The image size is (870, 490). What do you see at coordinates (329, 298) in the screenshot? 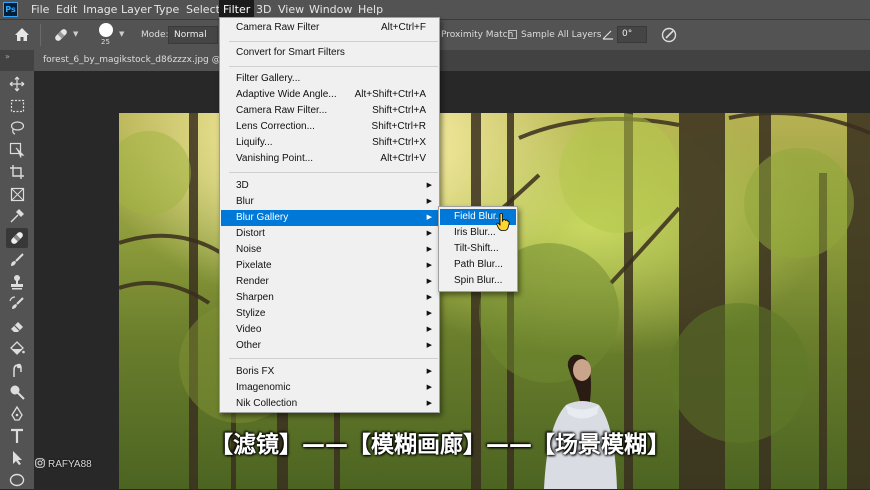
I see `menu-item-sharpen: Sharpen ▶` at bounding box center [329, 298].